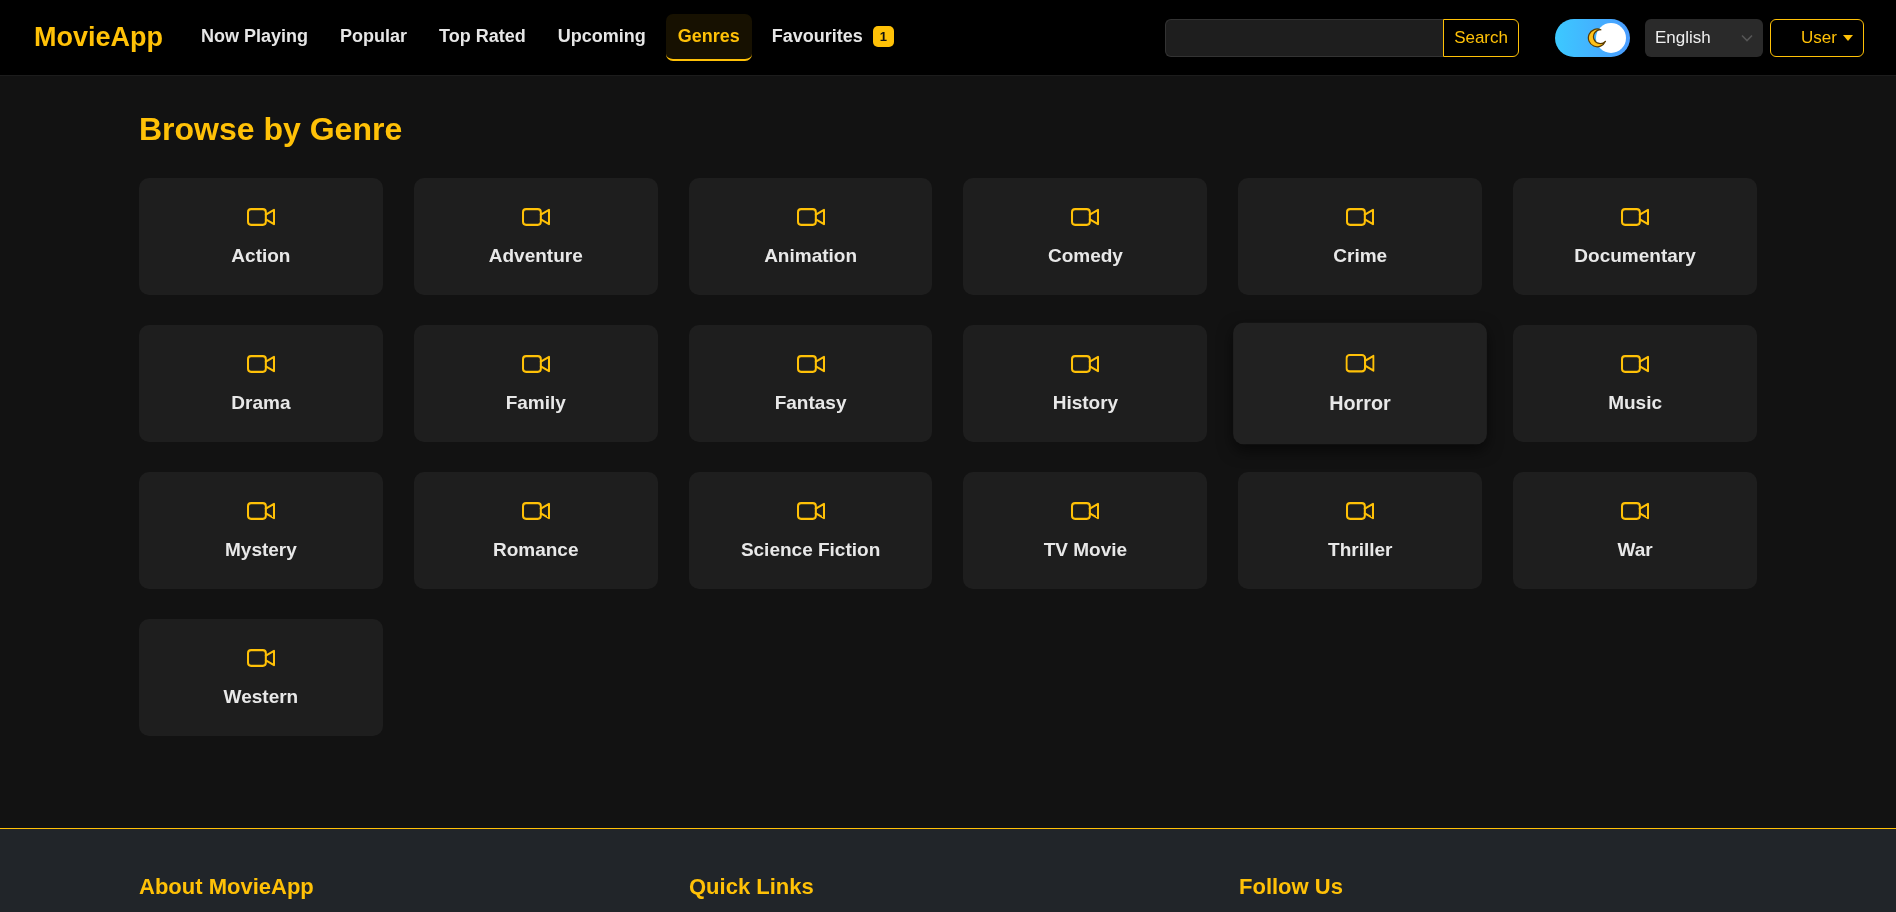 The image size is (1896, 912). I want to click on chevron-down-icon, so click(1747, 37).